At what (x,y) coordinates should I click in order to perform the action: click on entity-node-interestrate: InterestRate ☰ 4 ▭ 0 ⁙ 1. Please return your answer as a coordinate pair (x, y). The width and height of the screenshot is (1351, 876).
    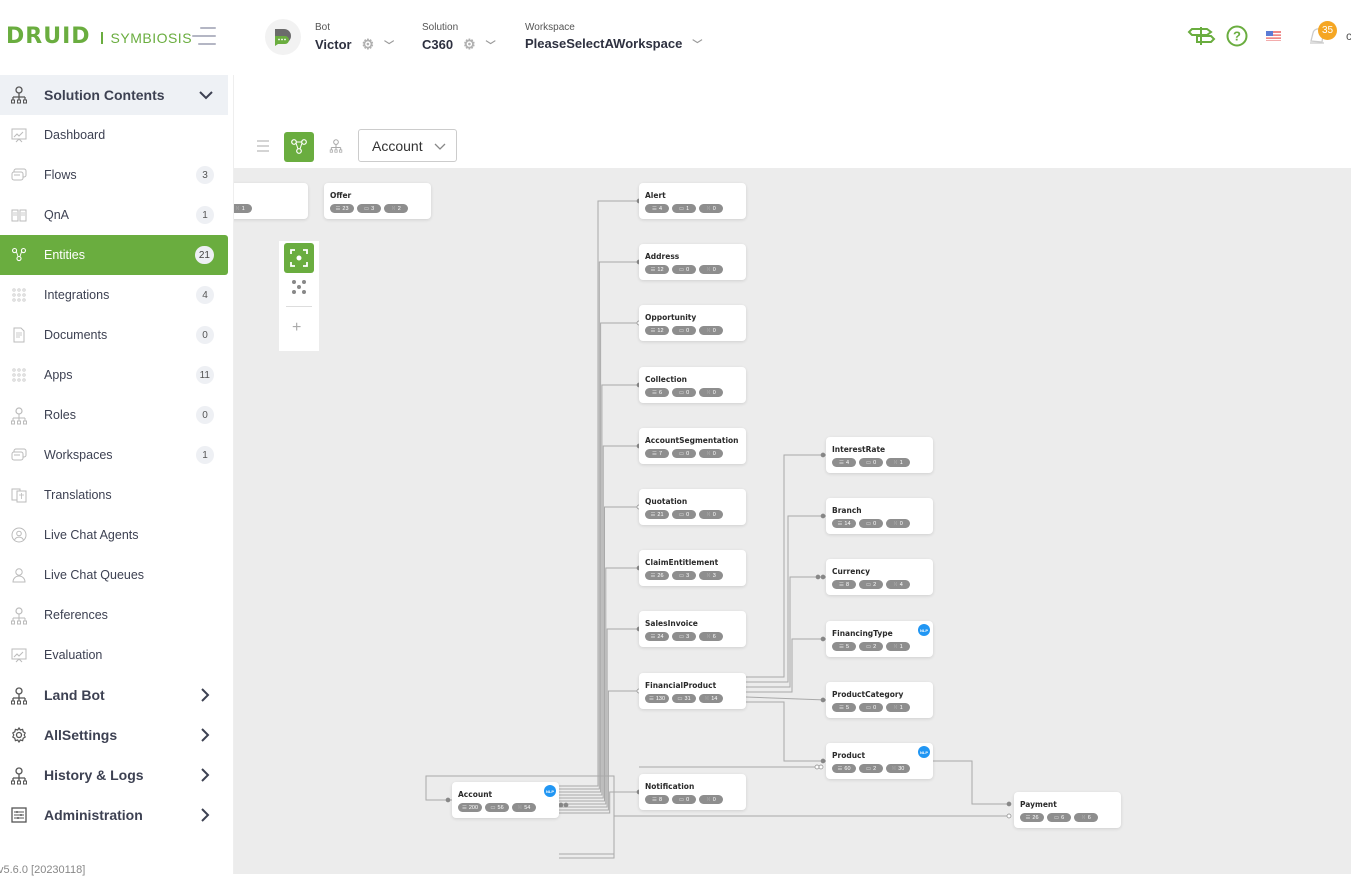
    Looking at the image, I should click on (879, 455).